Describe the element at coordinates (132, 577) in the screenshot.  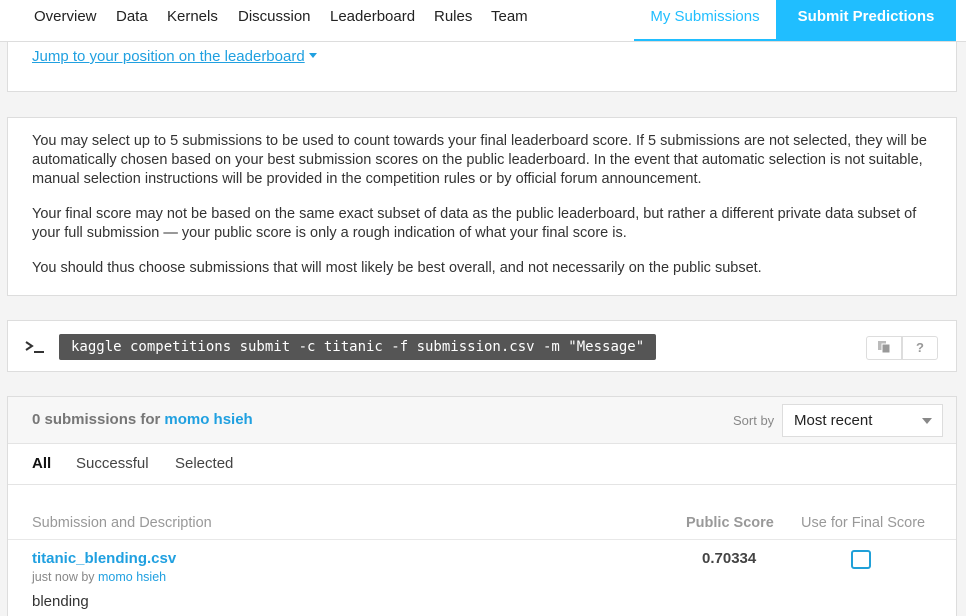
I see `submission-author-link: momo hsieh` at that location.